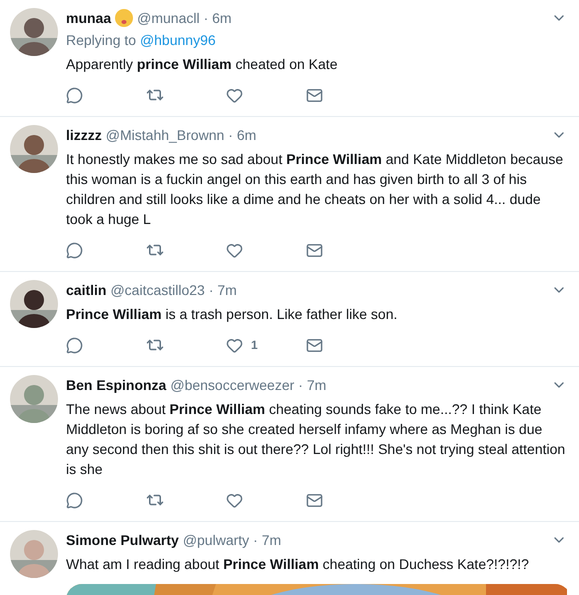 The height and width of the screenshot is (595, 579). Describe the element at coordinates (316, 439) in the screenshot. I see `tweet-text: The news about Prince William cheating sounds fake to me...?? I think Kate Middleton is boring af so she created herself infamy where as Meghan is due any second then this shit is out there?? Lol right!!! She's not trying steal attention is she` at that location.